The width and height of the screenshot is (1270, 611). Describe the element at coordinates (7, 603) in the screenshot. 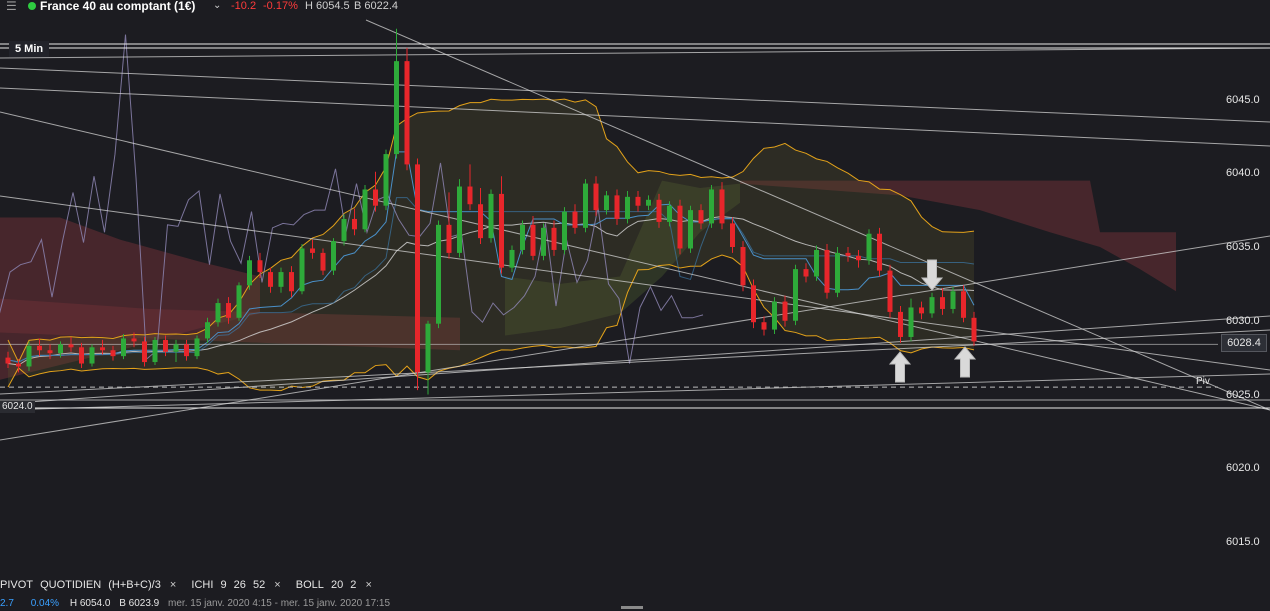

I see `info-value-1: 2.7` at that location.